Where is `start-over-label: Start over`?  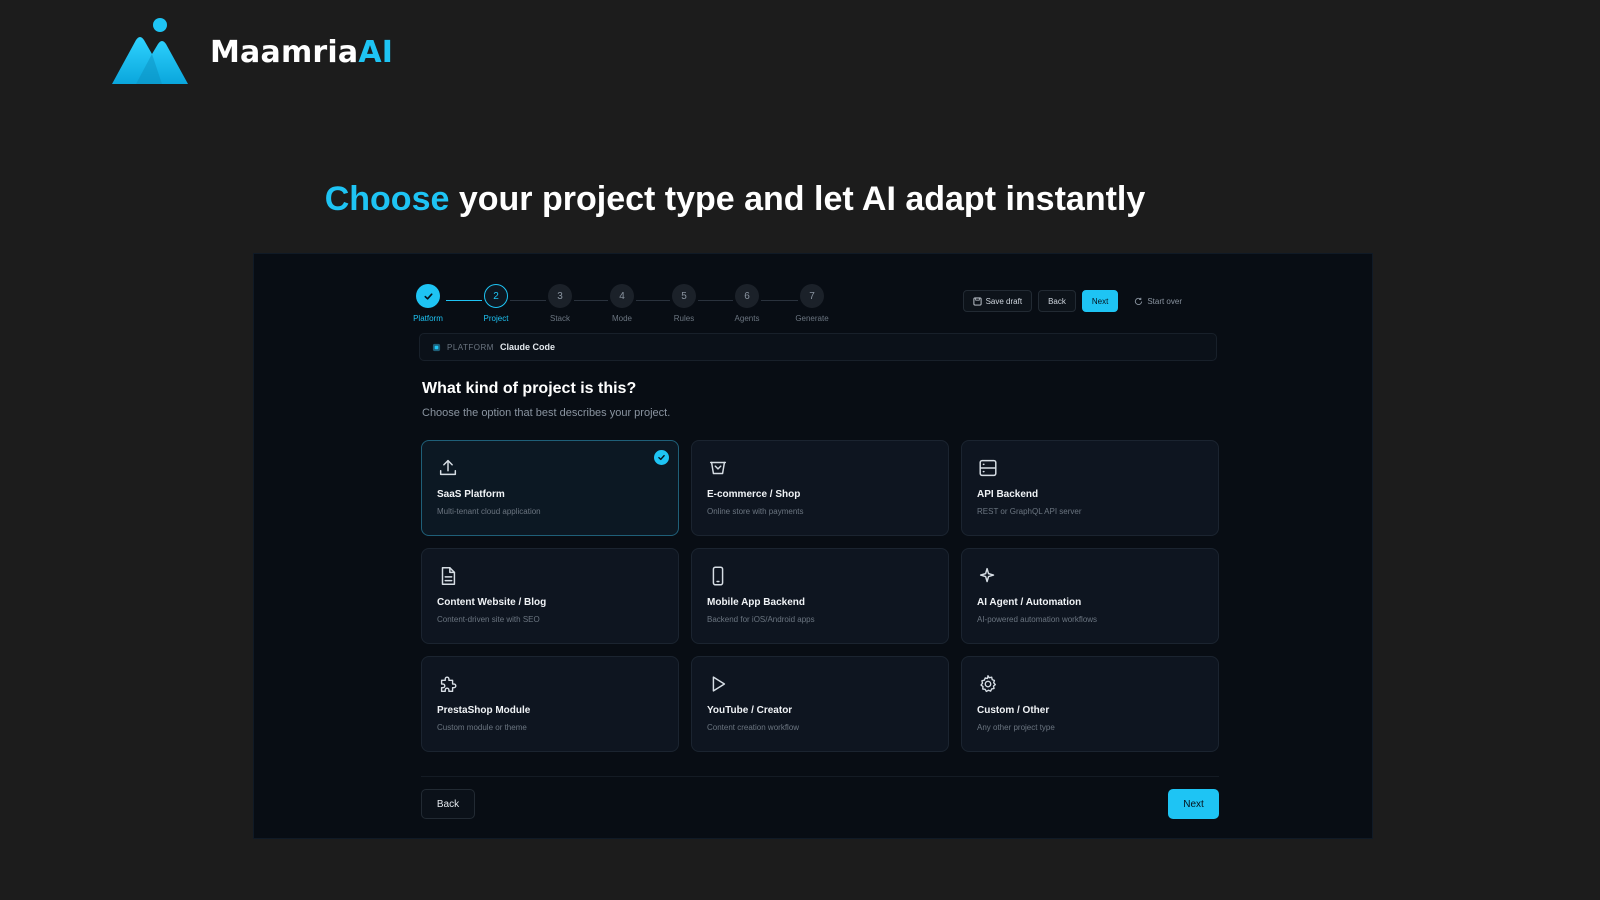
start-over-label: Start over is located at coordinates (1164, 301).